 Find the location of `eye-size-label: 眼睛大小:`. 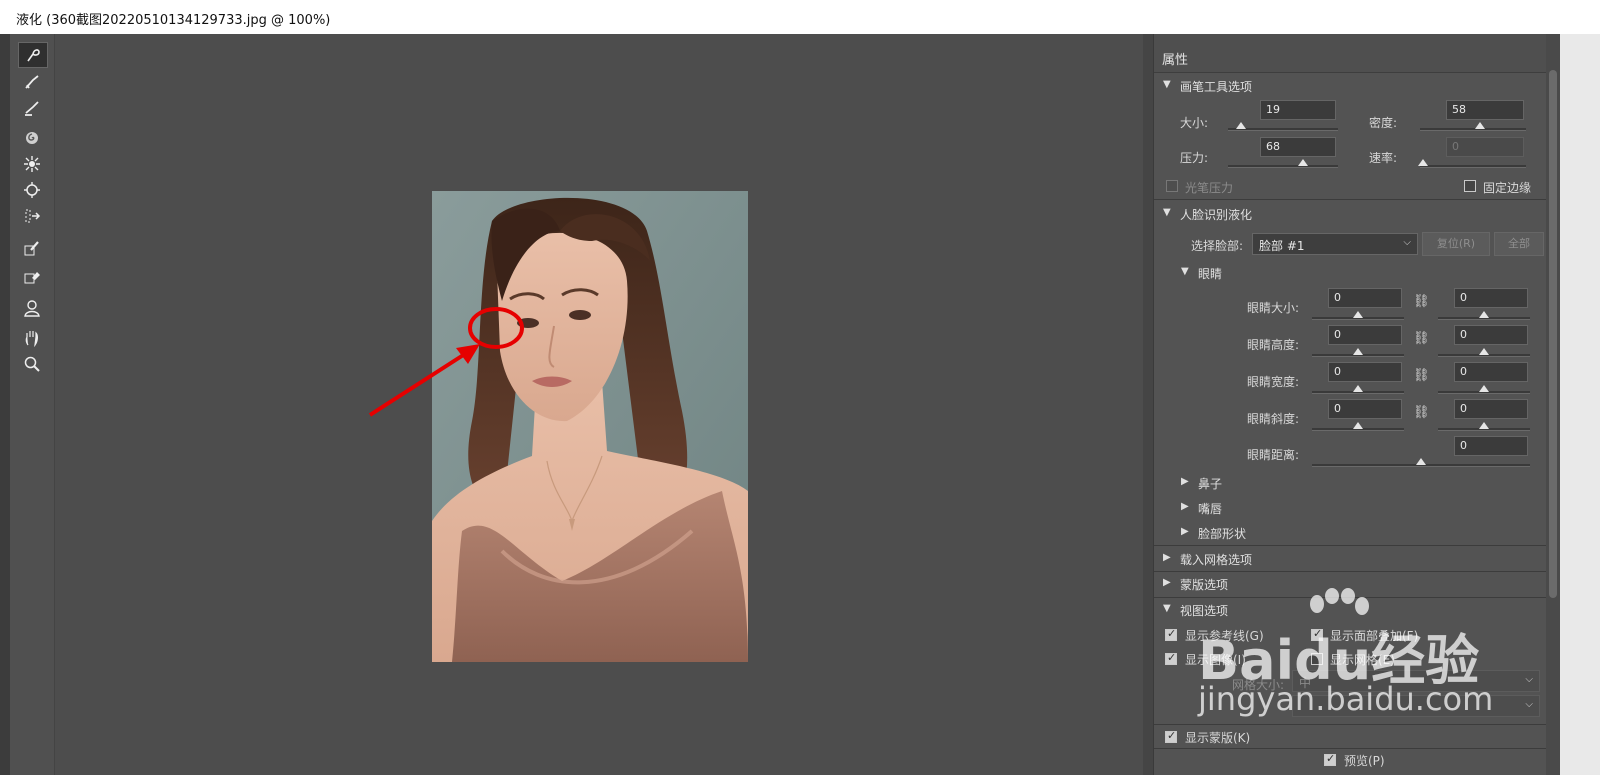

eye-size-label: 眼睛大小: is located at coordinates (1273, 308).